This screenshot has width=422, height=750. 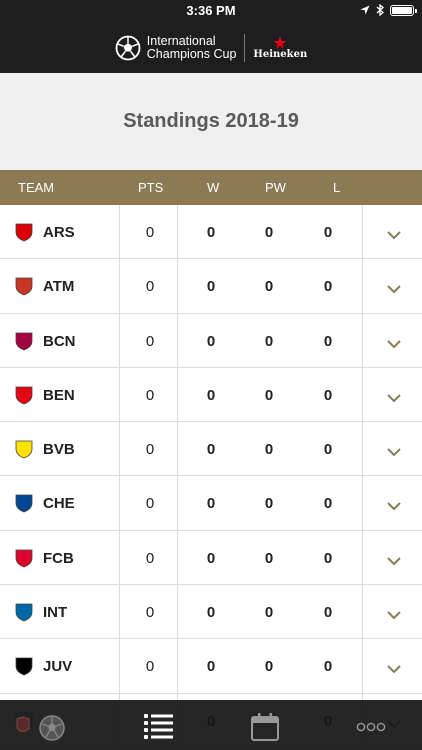 I want to click on table-row: INT 0 0 0 0, so click(x=211, y=612).